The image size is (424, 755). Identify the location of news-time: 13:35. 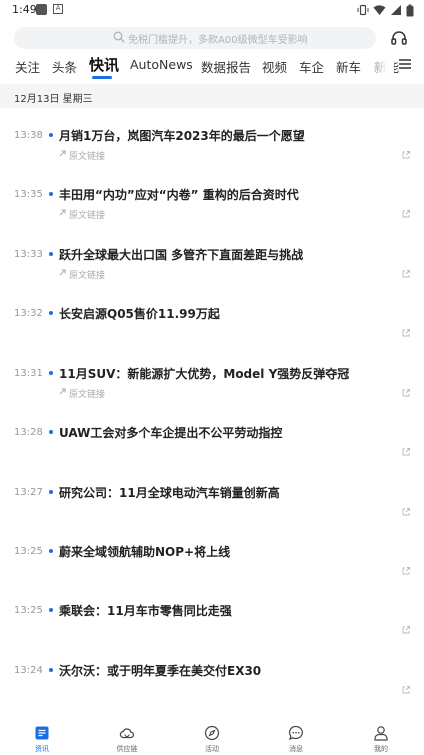
(28, 194).